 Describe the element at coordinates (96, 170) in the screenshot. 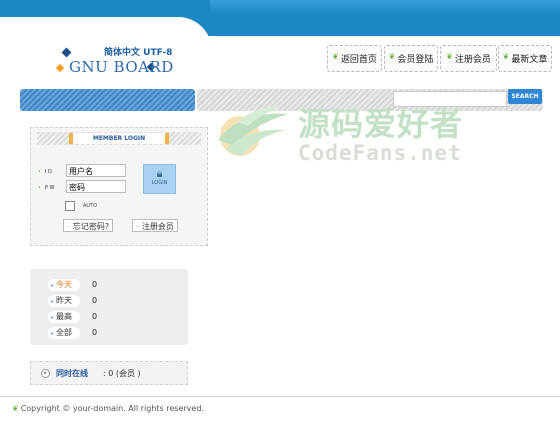

I see `id-input: 用户名` at that location.